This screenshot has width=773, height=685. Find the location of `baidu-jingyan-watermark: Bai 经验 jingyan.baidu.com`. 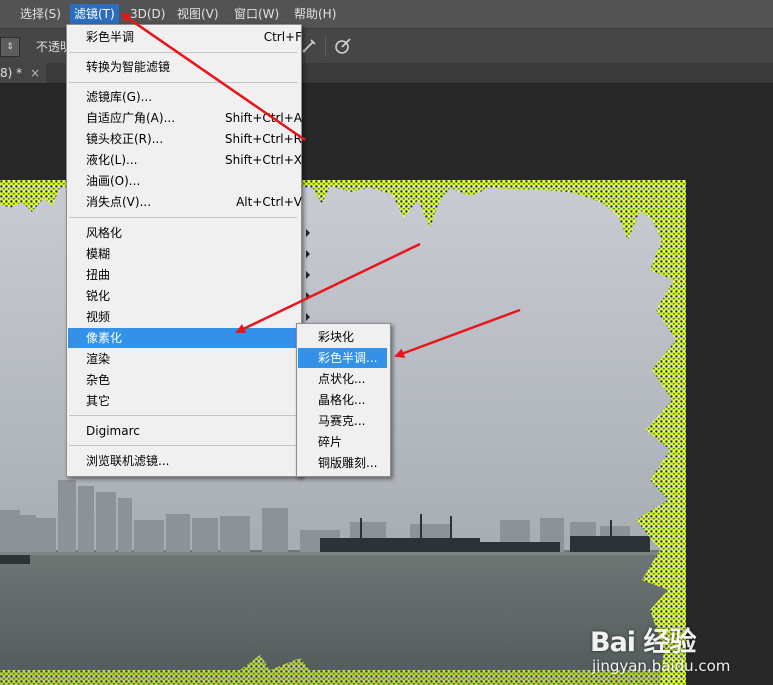

baidu-jingyan-watermark: Bai 经验 jingyan.baidu.com is located at coordinates (660, 647).